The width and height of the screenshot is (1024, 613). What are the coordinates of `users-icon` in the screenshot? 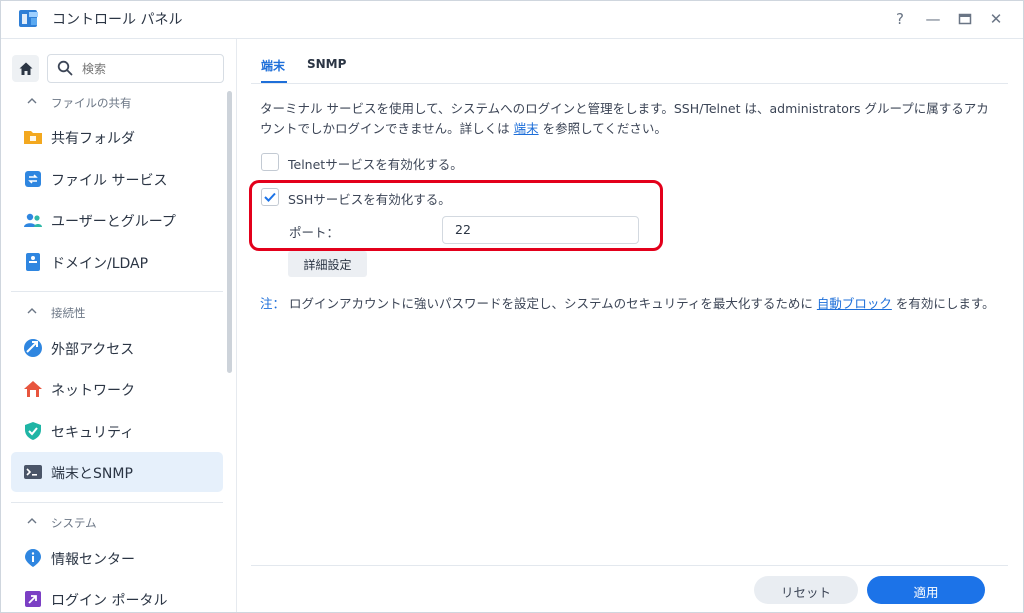 It's located at (33, 220).